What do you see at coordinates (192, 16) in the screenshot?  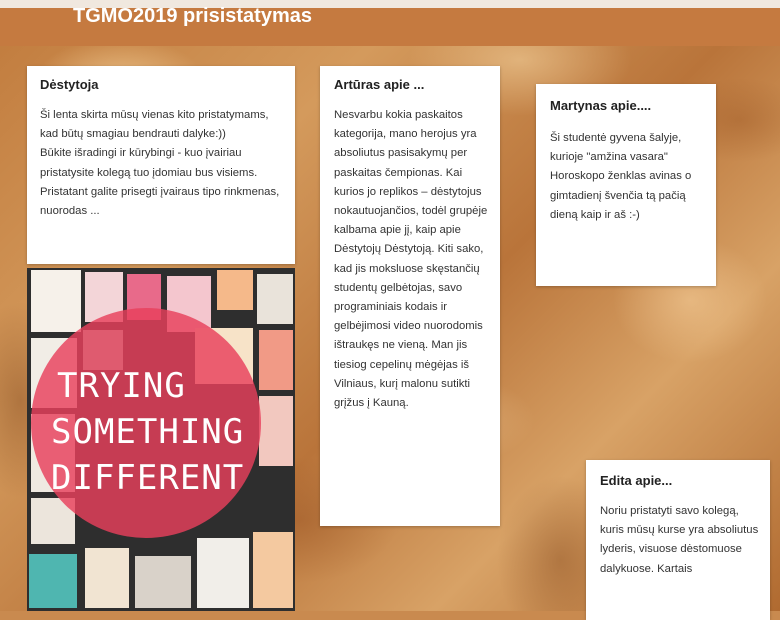 I see `page-title: TGMO2019 prisistatymas` at bounding box center [192, 16].